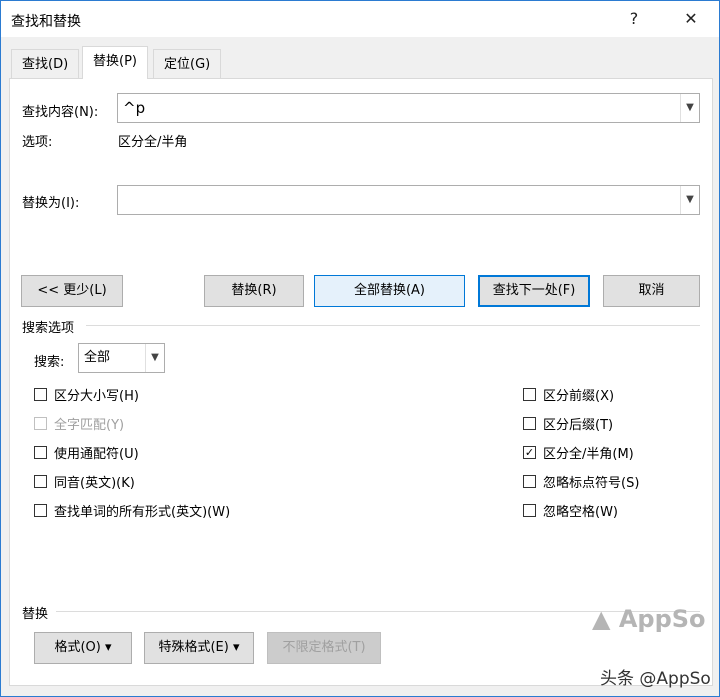 The width and height of the screenshot is (720, 697). I want to click on special-format-button: 特殊格式(E) ▾, so click(199, 648).